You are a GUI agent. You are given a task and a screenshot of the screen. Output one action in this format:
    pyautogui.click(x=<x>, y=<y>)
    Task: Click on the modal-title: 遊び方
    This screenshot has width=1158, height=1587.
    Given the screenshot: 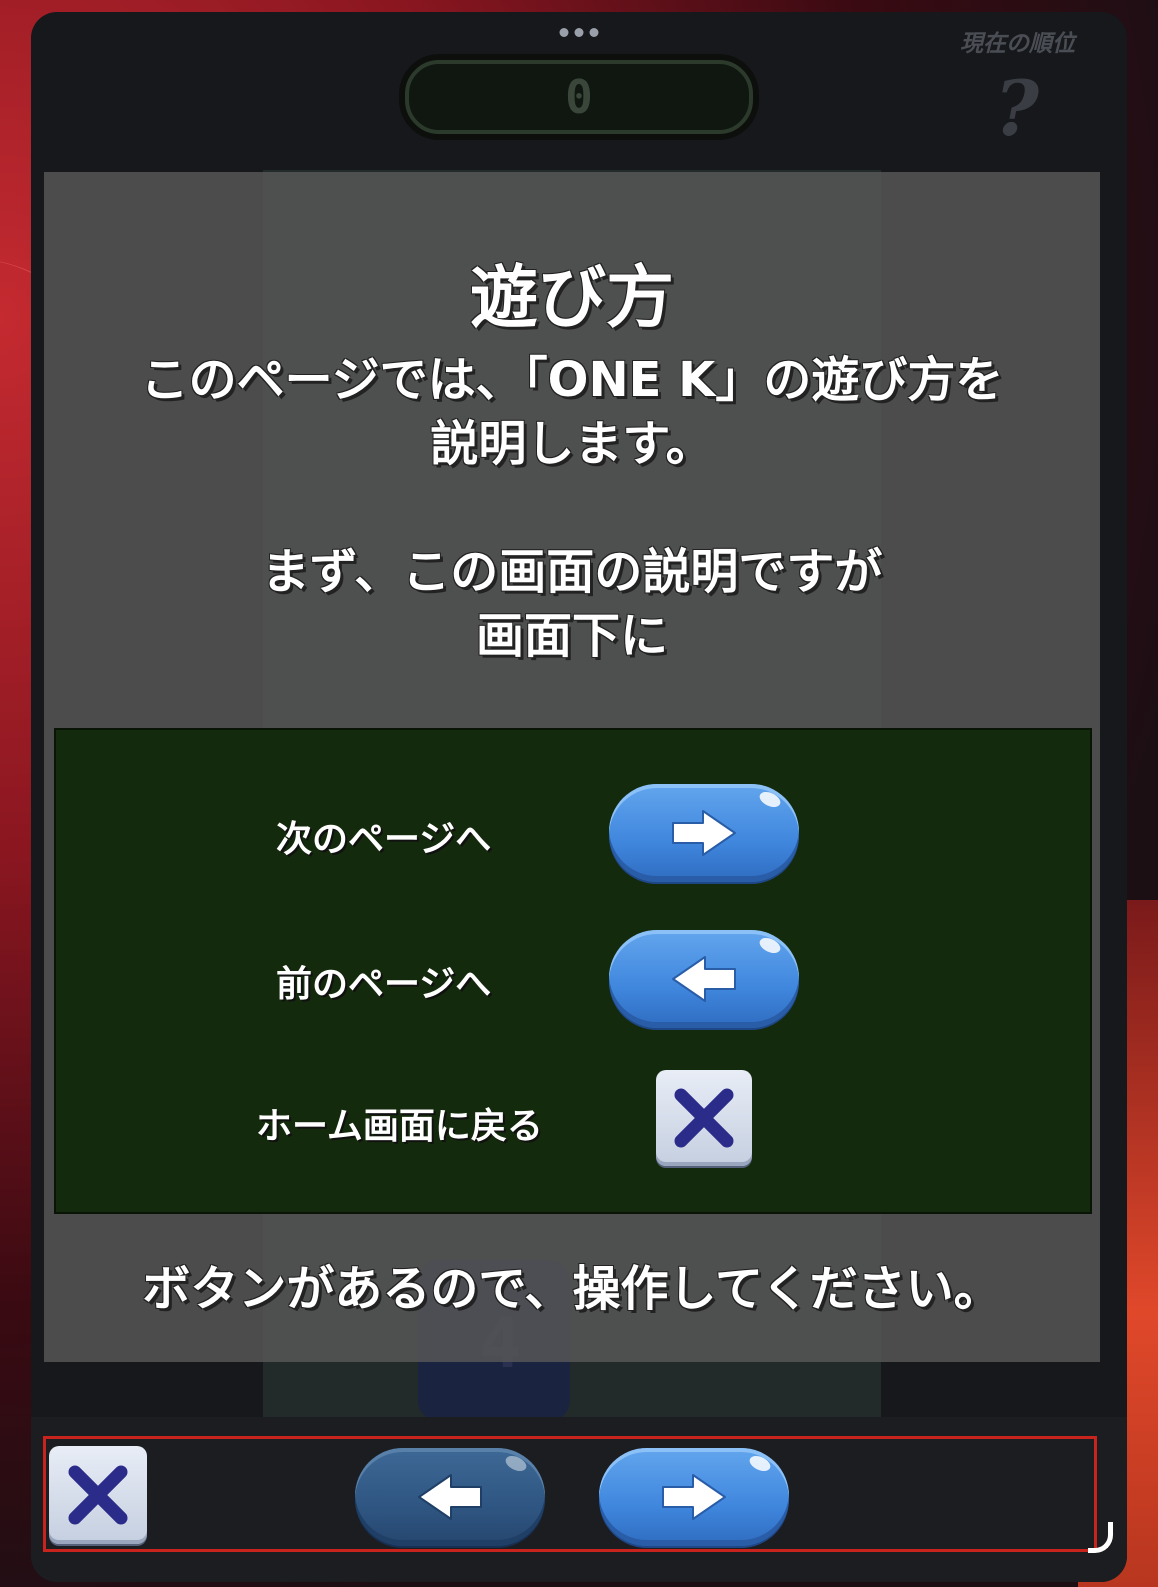 What is the action you would take?
    pyautogui.click(x=571, y=298)
    